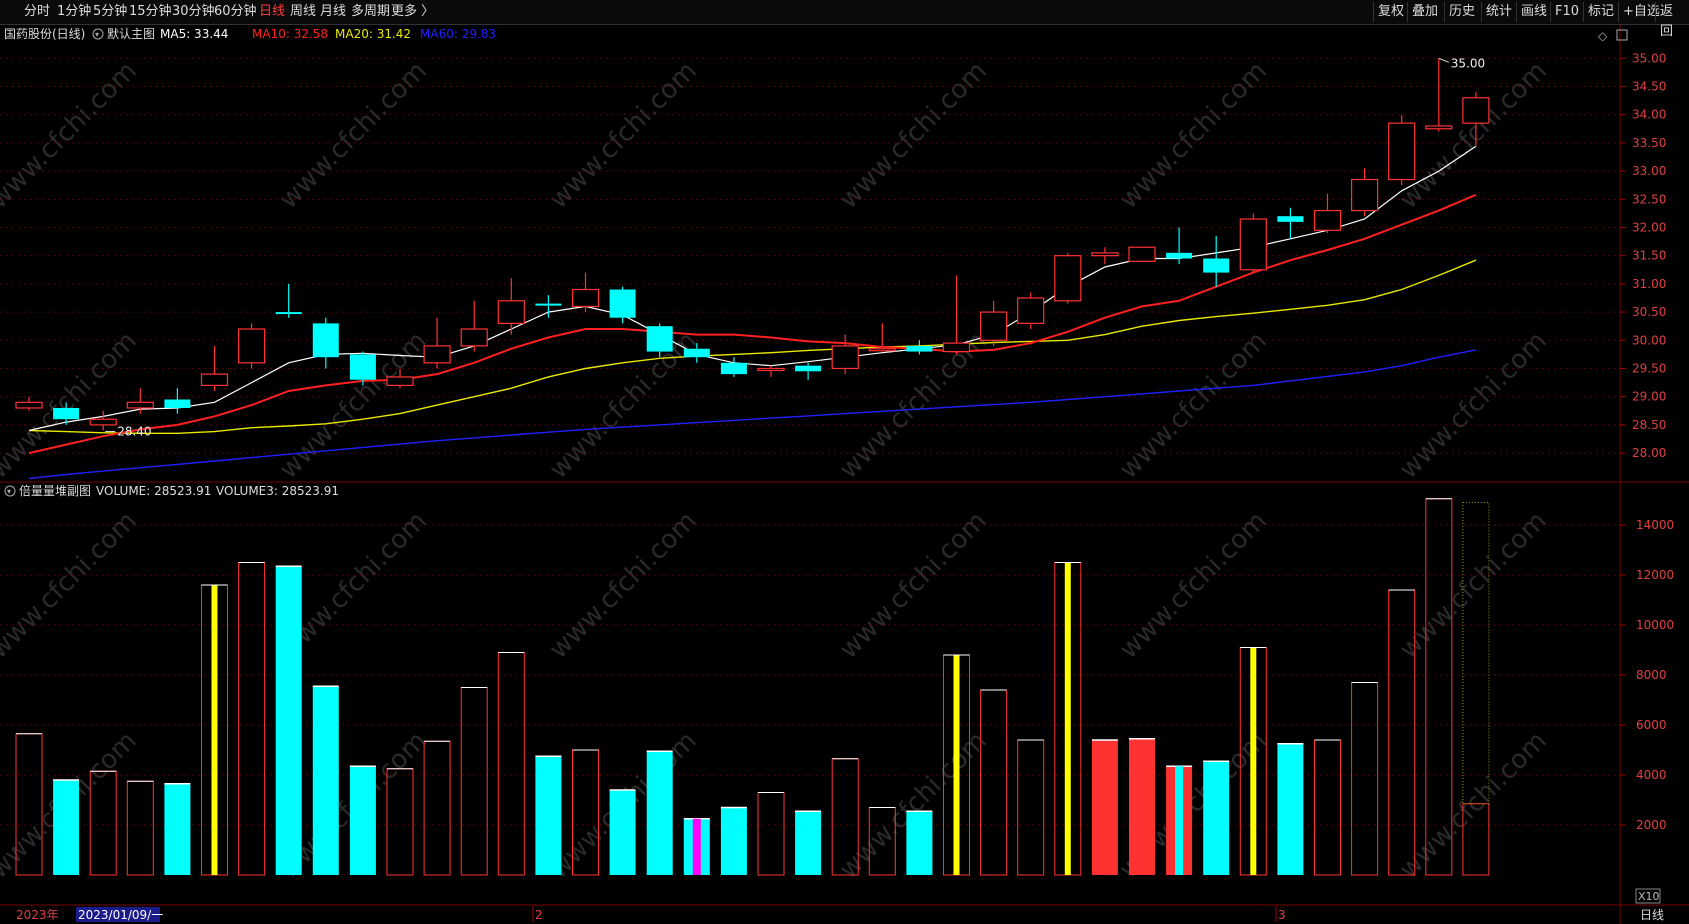 This screenshot has height=924, width=1689. I want to click on maximize-icon, so click(1622, 35).